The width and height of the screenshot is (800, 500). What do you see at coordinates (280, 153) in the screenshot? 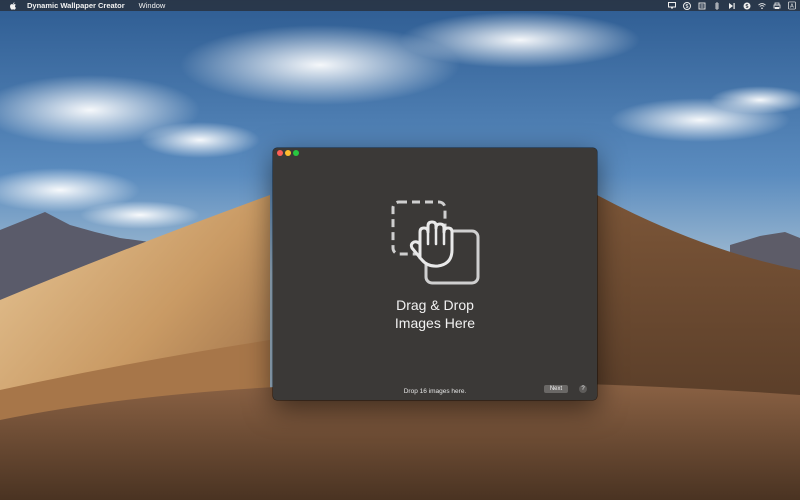
I see `close-button` at bounding box center [280, 153].